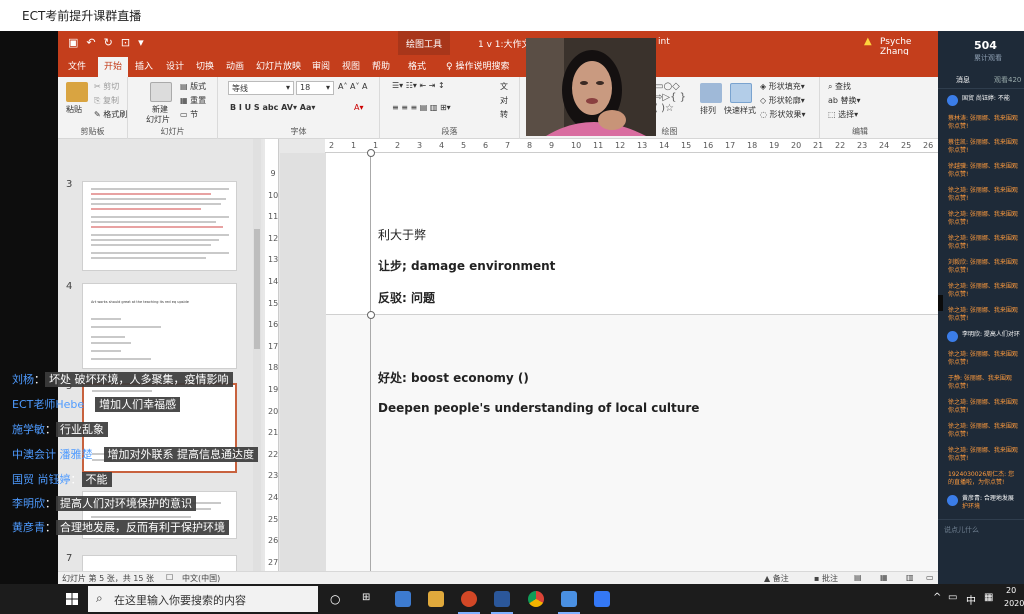 The image size is (1024, 614). I want to click on user-name: Psyche Zhang, so click(909, 47).